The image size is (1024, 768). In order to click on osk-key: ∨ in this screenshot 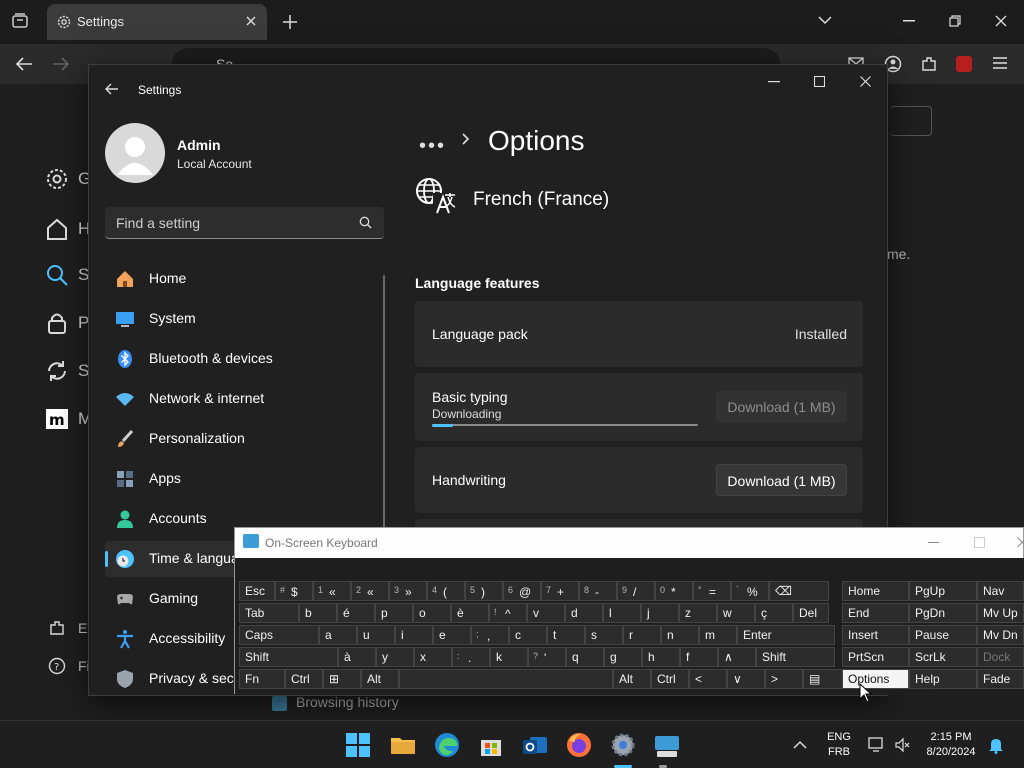, I will do `click(746, 679)`.